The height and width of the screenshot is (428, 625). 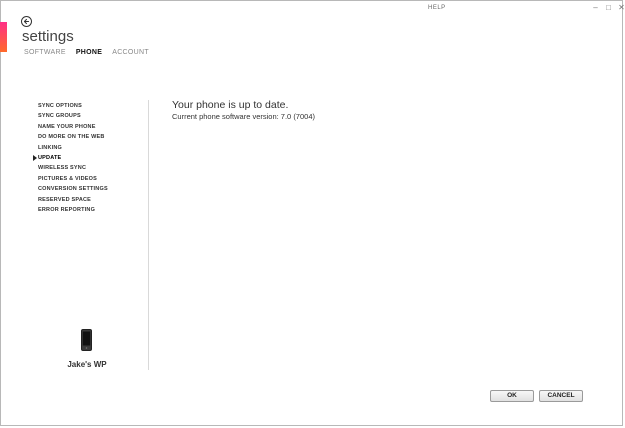 I want to click on page-title: settings, so click(x=48, y=36).